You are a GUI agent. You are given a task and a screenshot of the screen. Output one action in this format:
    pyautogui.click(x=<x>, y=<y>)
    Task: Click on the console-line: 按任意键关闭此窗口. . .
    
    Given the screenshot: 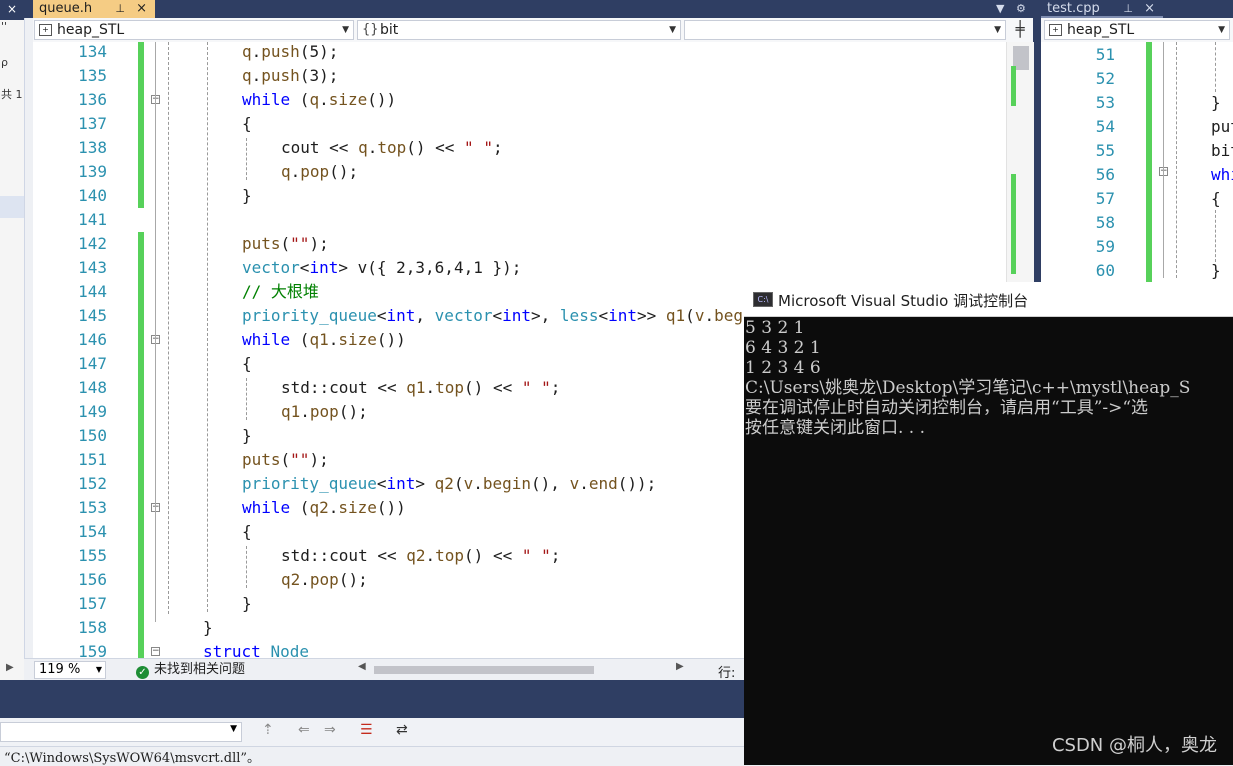 What is the action you would take?
    pyautogui.click(x=835, y=428)
    